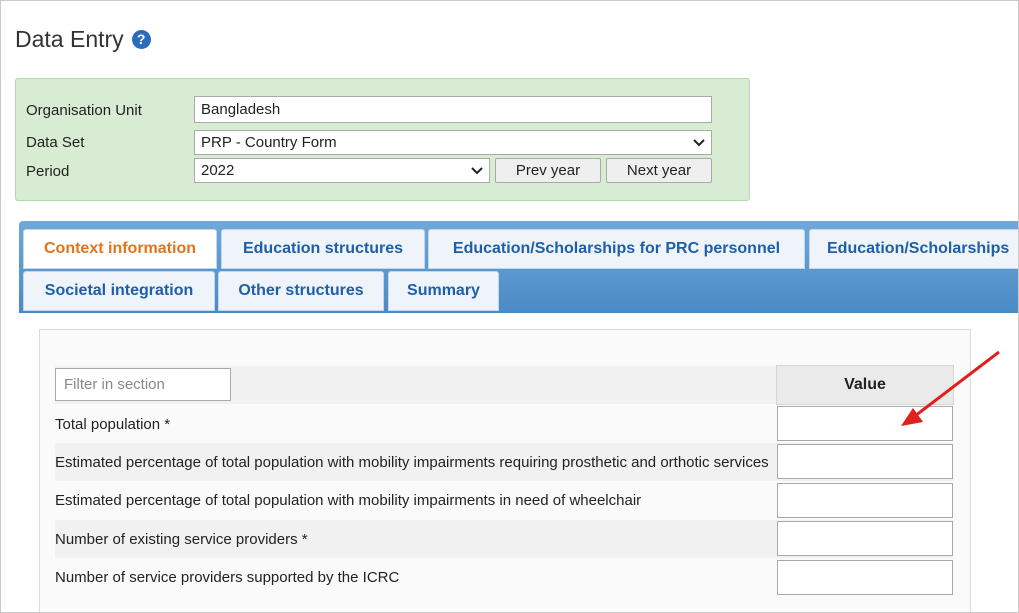 The image size is (1019, 613). What do you see at coordinates (181, 539) in the screenshot?
I see `row-label: Number of existing service providers *` at bounding box center [181, 539].